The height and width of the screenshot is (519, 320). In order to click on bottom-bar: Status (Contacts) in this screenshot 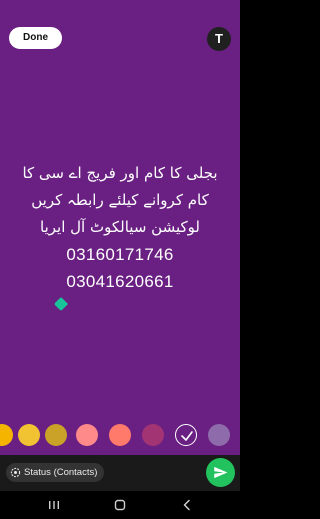, I will do `click(120, 473)`.